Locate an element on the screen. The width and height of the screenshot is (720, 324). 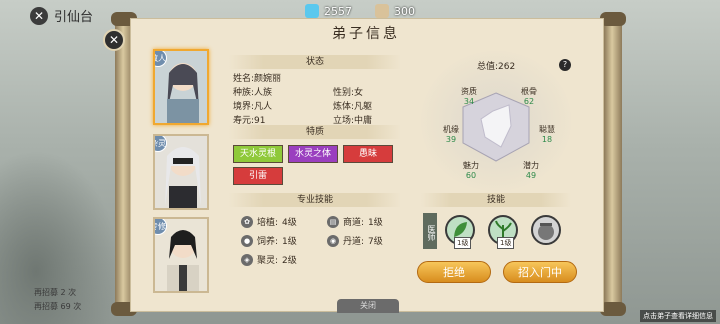
role-badge: 医师 is located at coordinates (430, 231).